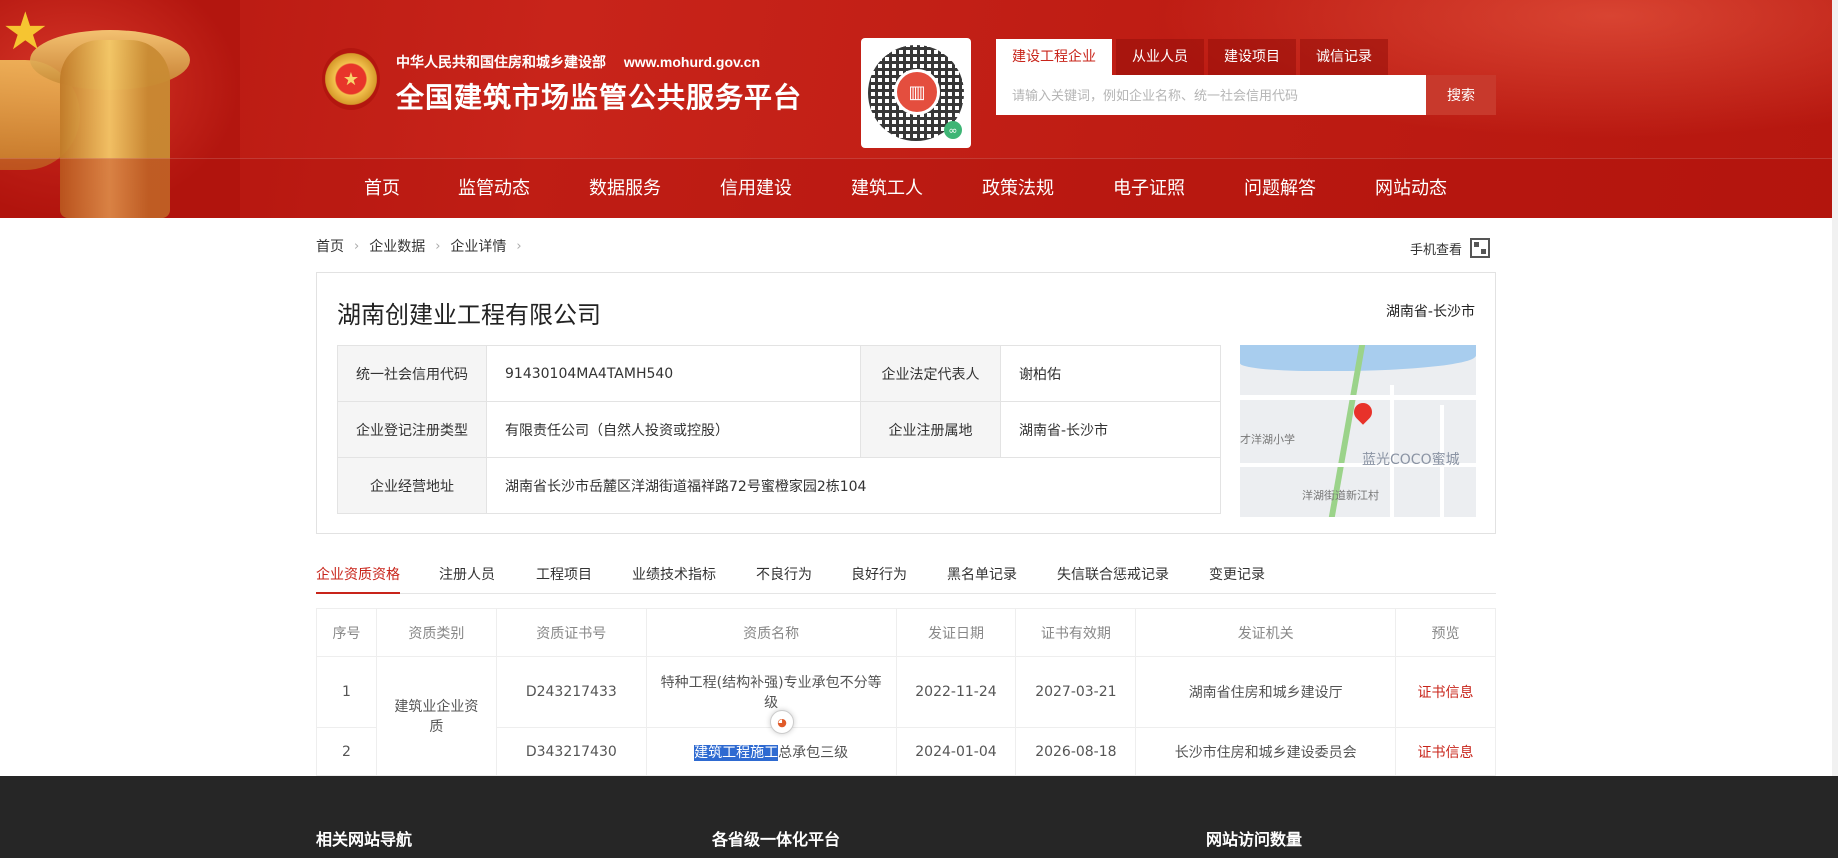 The height and width of the screenshot is (858, 1838). Describe the element at coordinates (25, 32) in the screenshot. I see `star-icon: ★` at that location.